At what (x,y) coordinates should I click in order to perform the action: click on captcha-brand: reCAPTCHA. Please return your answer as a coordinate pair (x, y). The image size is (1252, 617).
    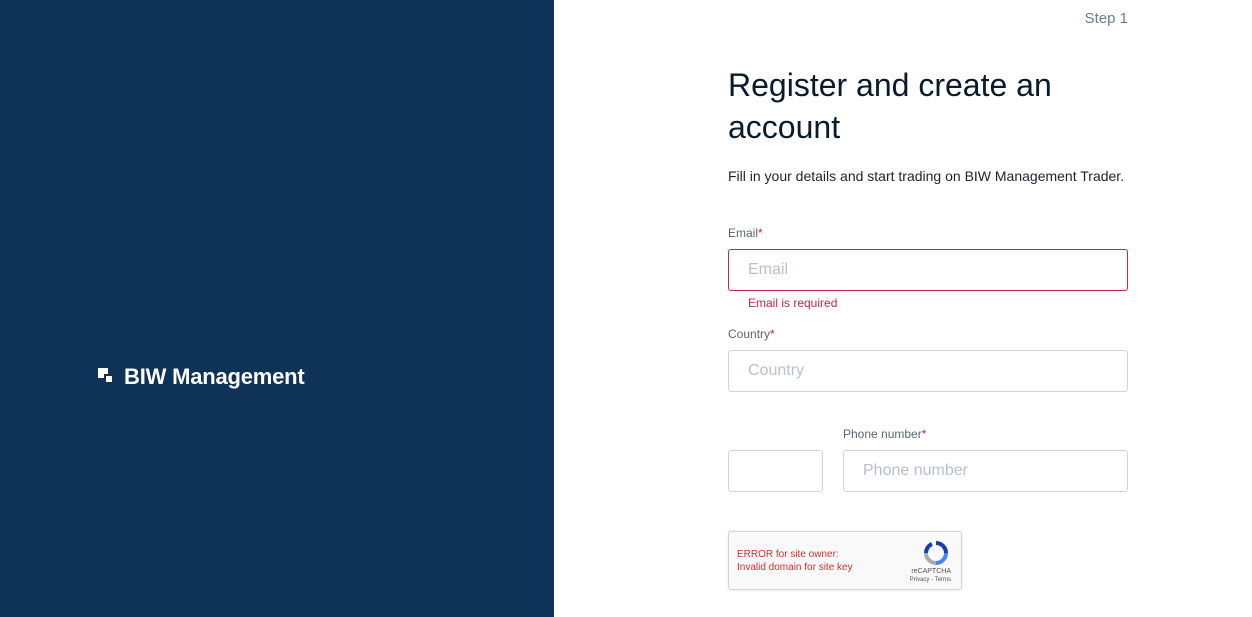
    Looking at the image, I should click on (931, 571).